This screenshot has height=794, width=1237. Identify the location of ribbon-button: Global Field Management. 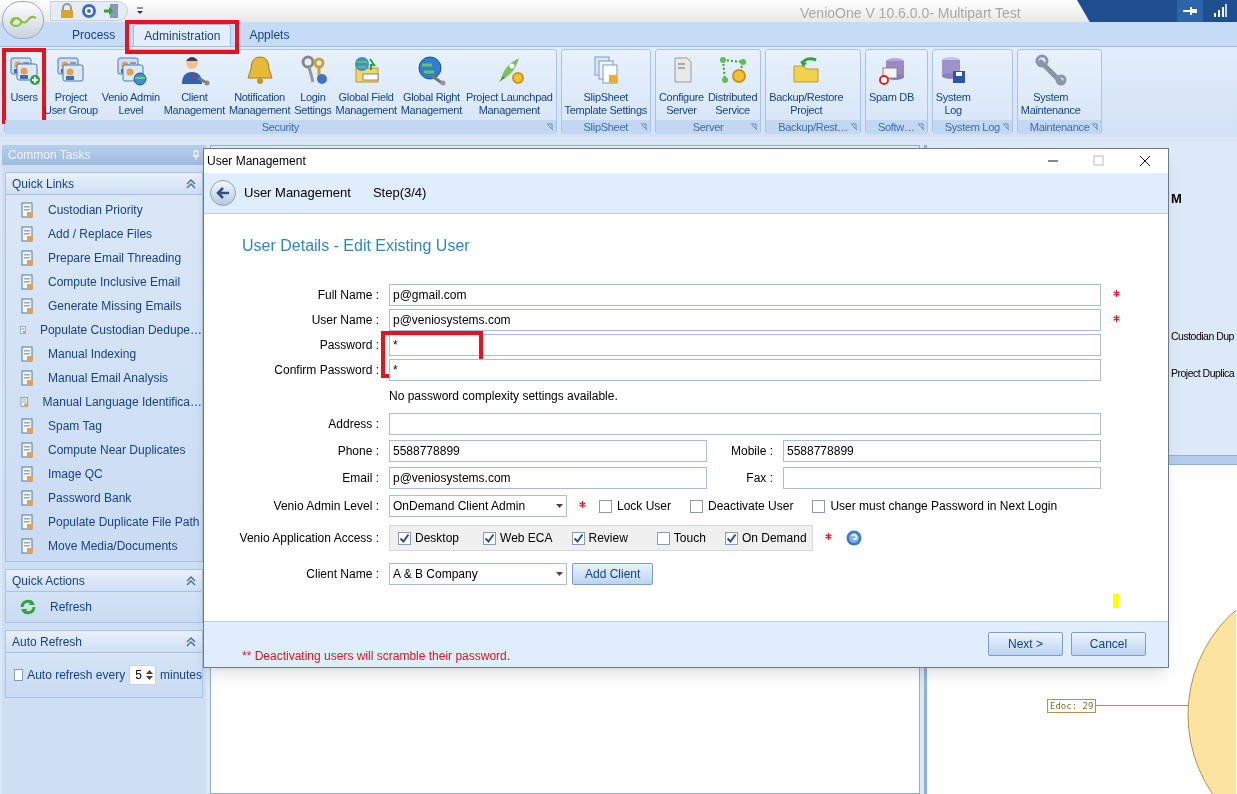
(366, 85).